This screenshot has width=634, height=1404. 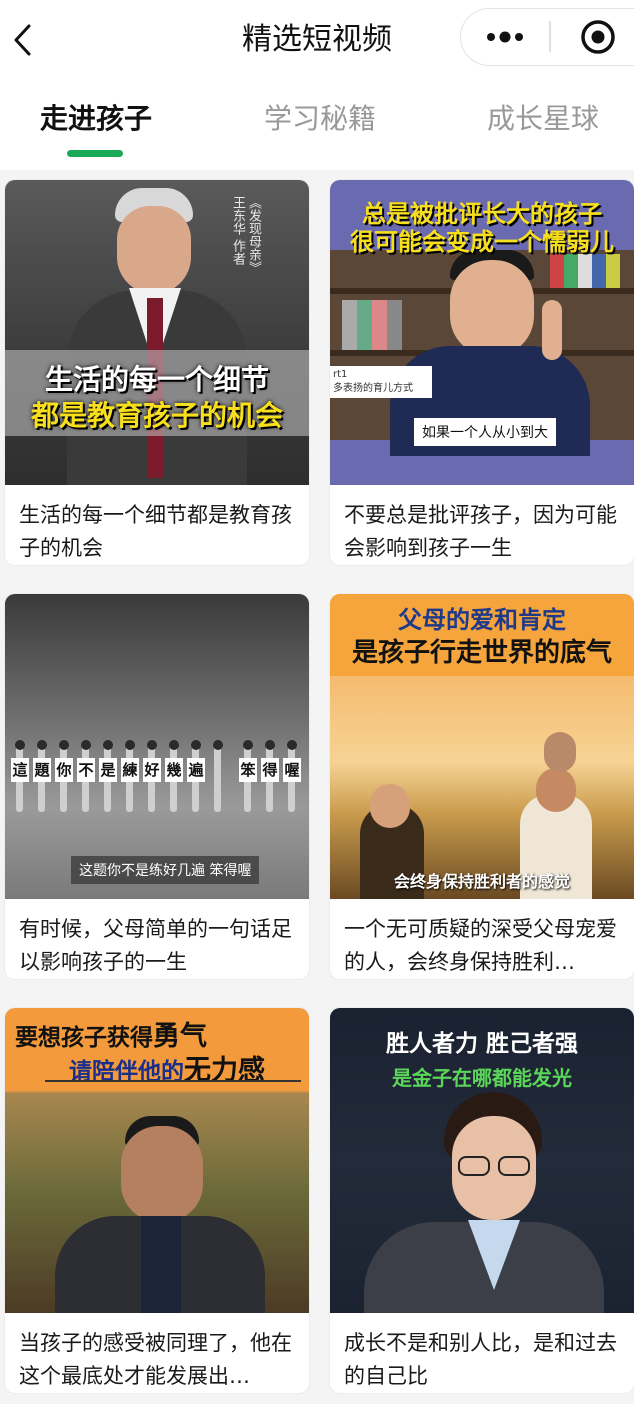 I want to click on sign-character: 得, so click(x=270, y=770).